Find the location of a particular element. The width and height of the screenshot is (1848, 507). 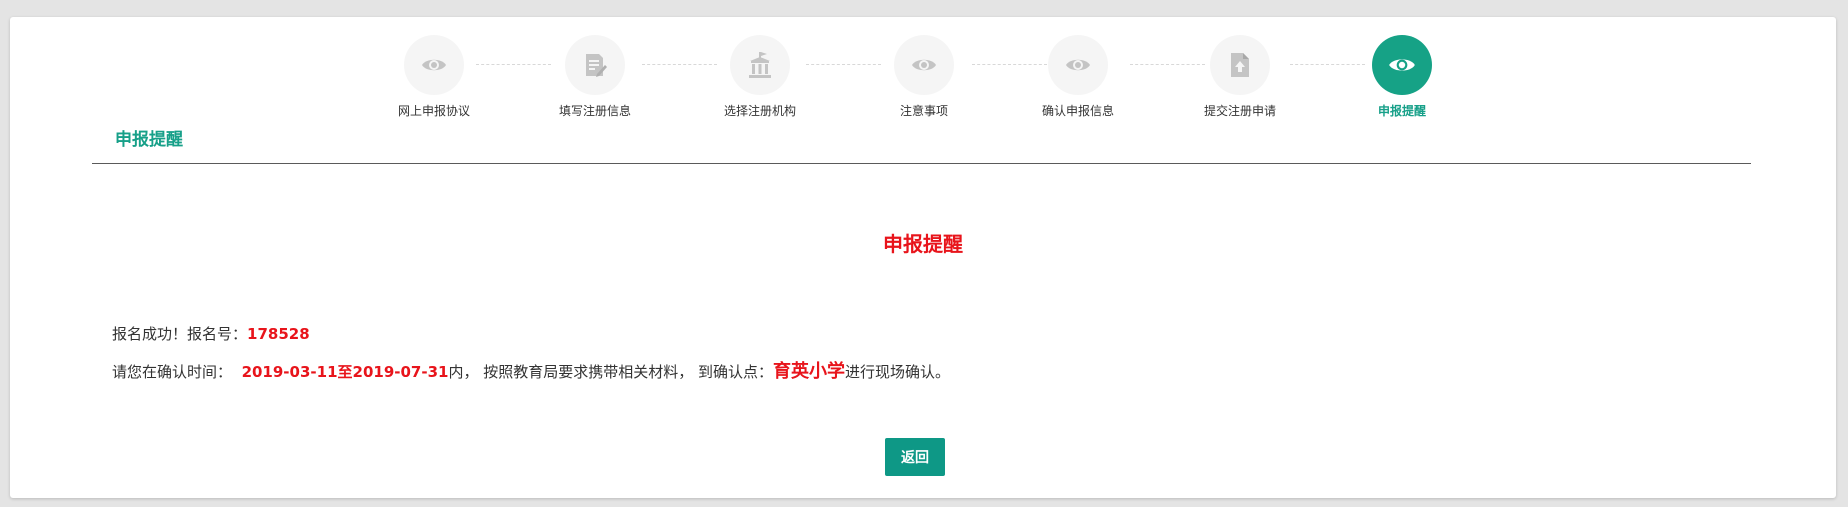

confirm-suffix-text: 进行现场确认。 is located at coordinates (898, 372).